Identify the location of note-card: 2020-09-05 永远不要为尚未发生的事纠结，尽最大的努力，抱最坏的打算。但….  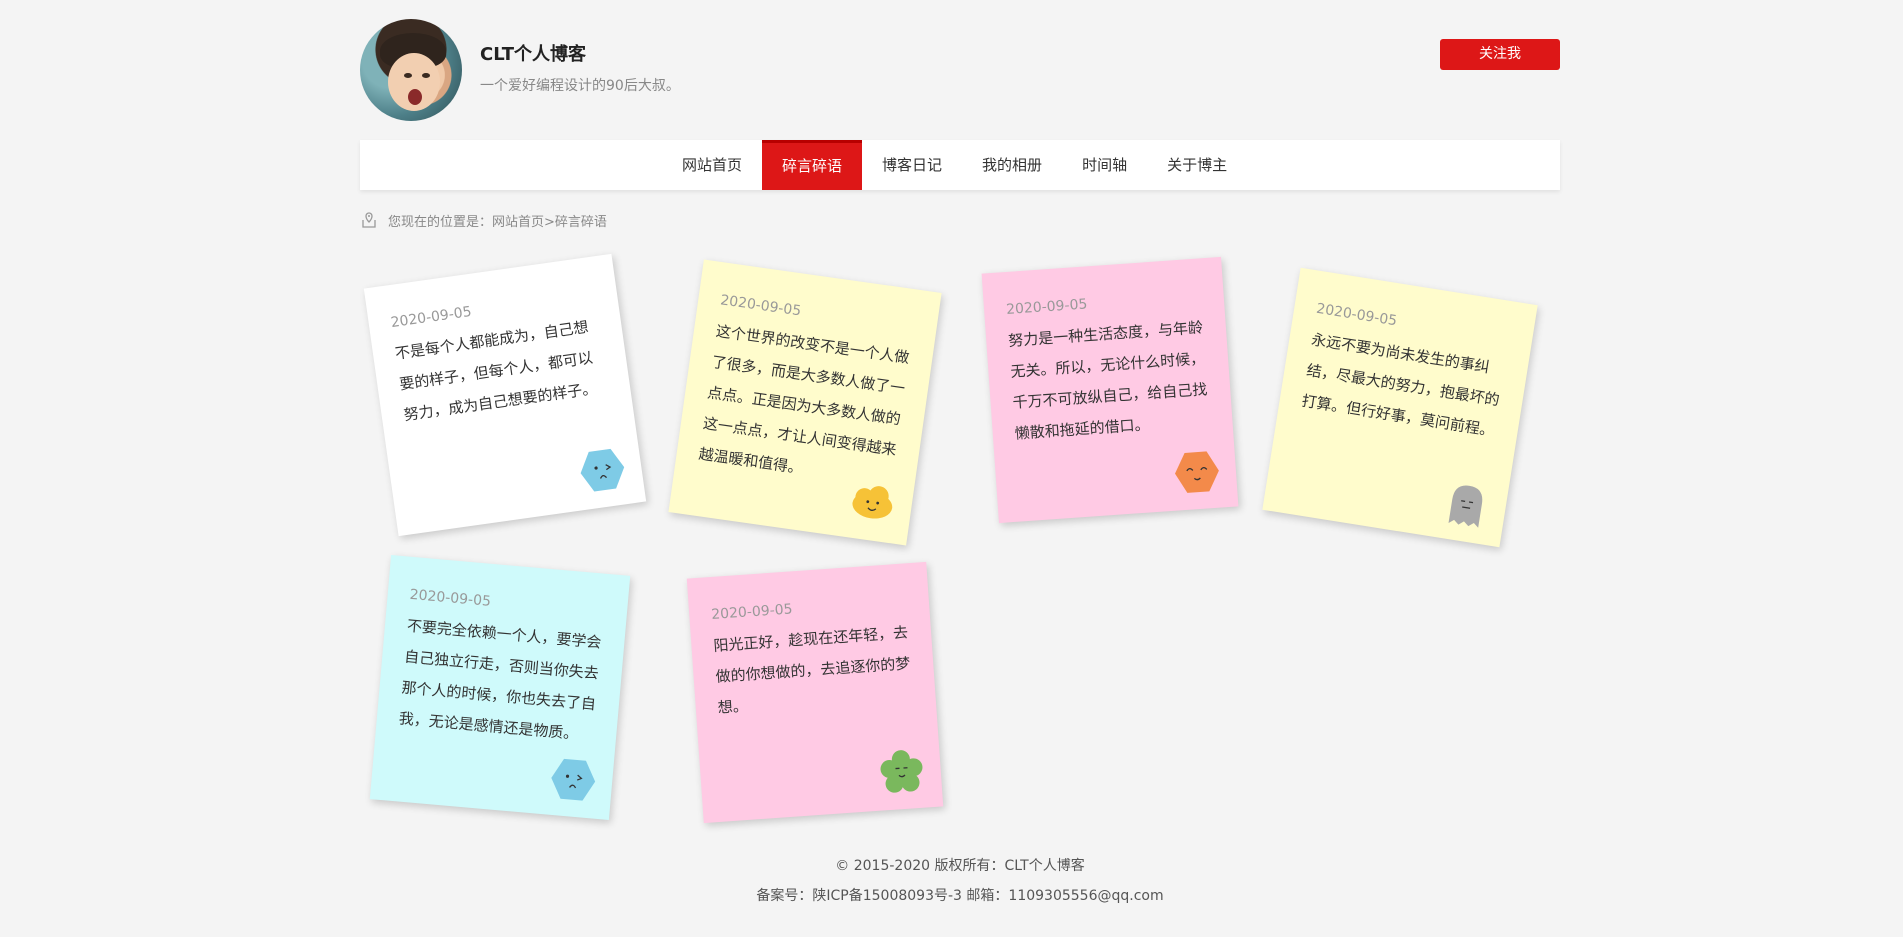
(1400, 407).